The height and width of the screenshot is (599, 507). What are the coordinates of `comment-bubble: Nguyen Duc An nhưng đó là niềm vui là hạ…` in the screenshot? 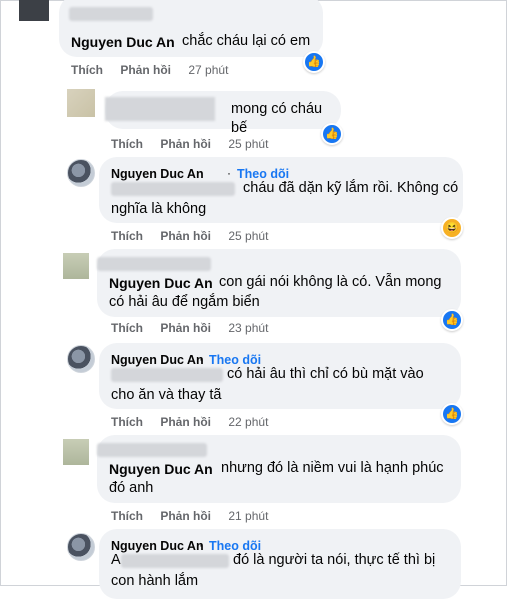 It's located at (279, 469).